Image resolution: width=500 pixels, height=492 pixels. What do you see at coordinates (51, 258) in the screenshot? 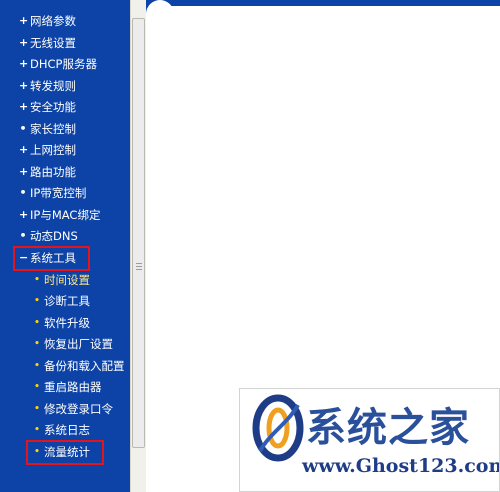
I see `highlight-box-system-tools` at bounding box center [51, 258].